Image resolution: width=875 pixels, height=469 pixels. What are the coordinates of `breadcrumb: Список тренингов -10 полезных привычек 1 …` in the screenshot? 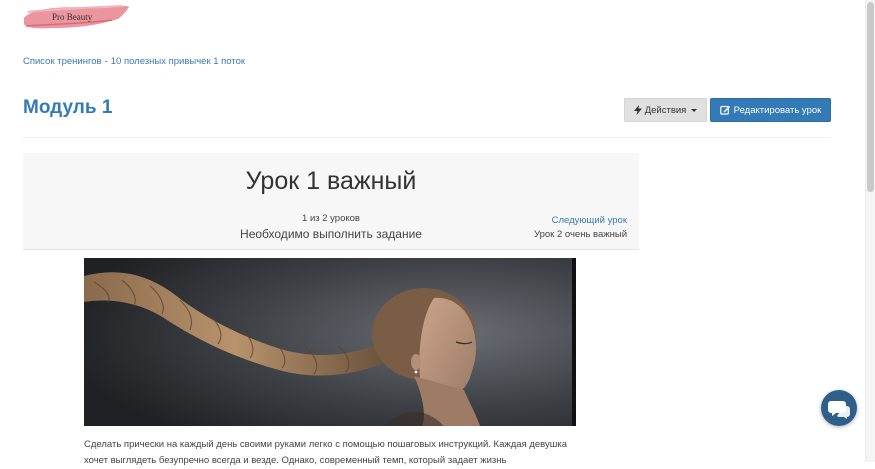 It's located at (134, 61).